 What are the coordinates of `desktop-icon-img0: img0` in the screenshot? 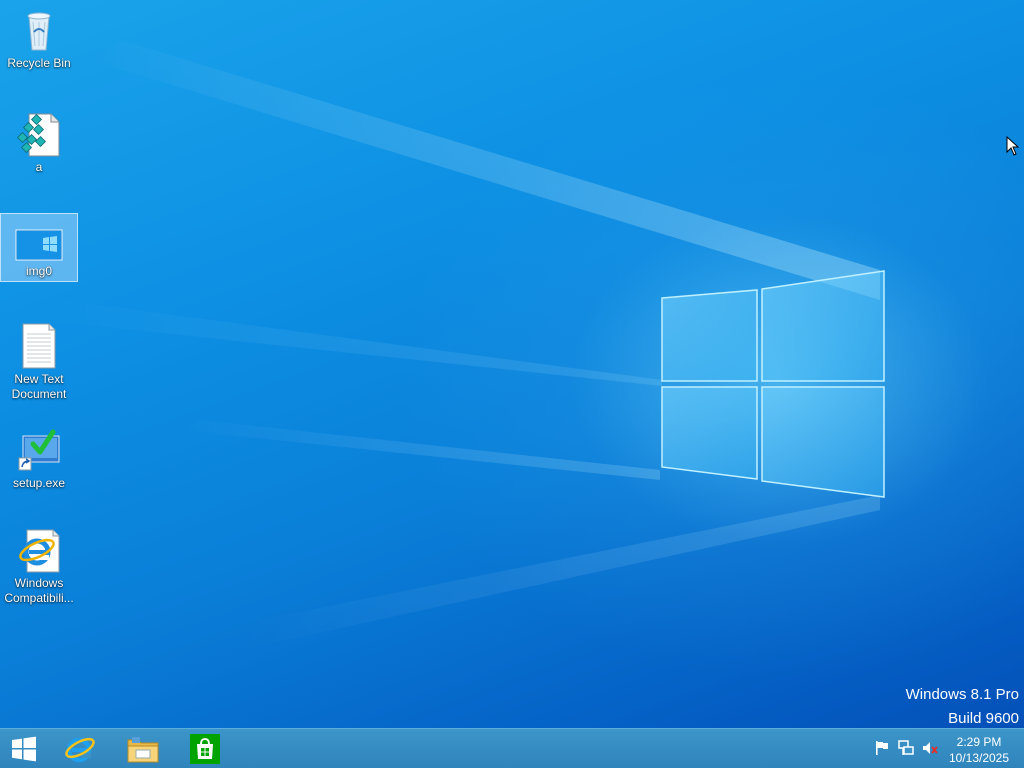 It's located at (39, 247).